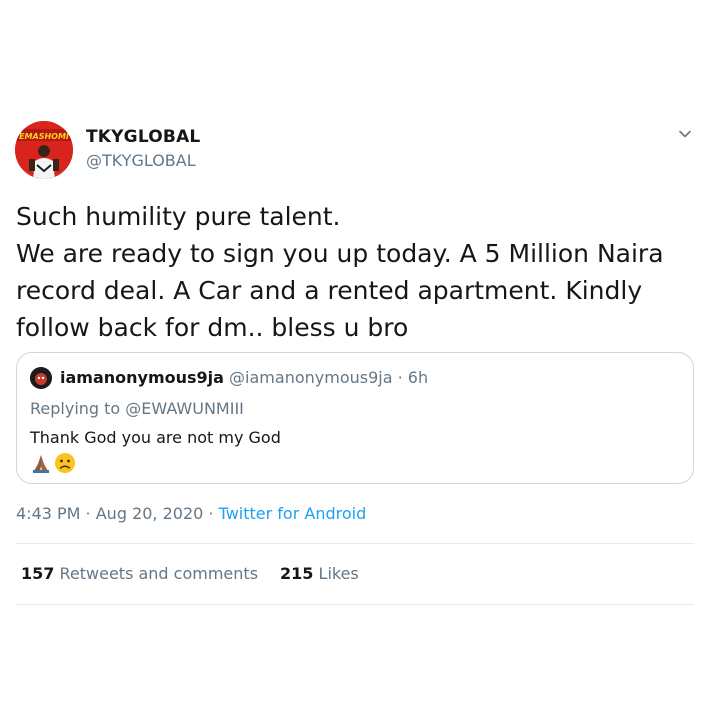 The width and height of the screenshot is (720, 720). What do you see at coordinates (212, 327) in the screenshot?
I see `tweet-text-line: follow back for dm.. bless u bro` at bounding box center [212, 327].